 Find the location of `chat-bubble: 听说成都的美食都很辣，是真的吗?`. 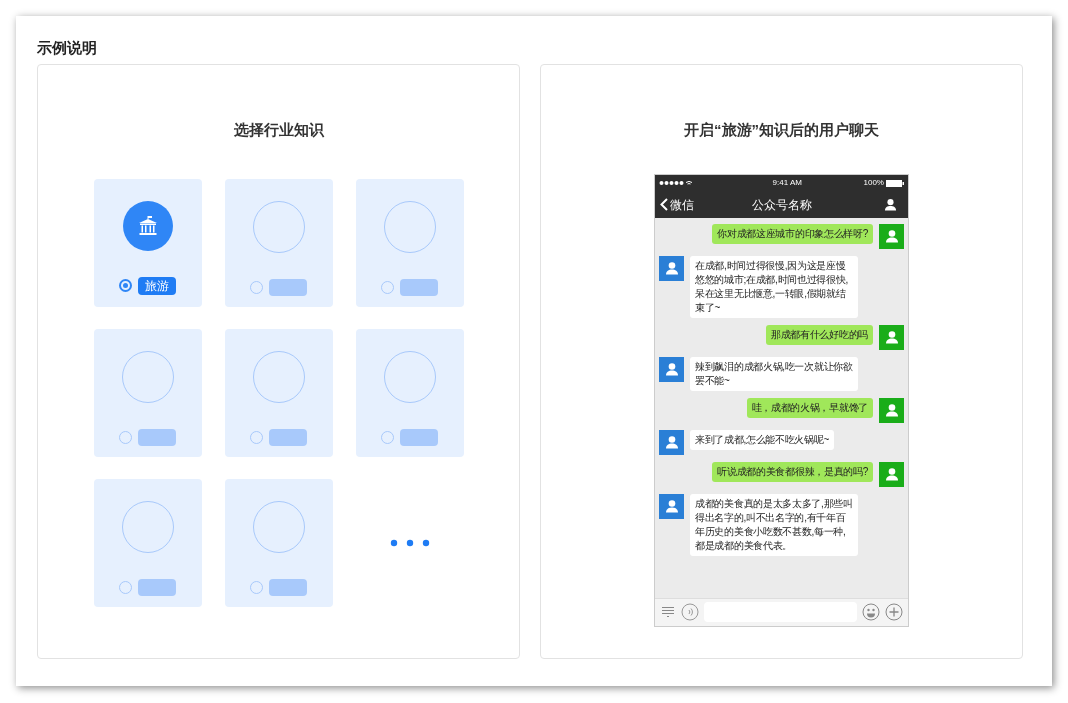

chat-bubble: 听说成都的美食都很辣，是真的吗? is located at coordinates (792, 471).